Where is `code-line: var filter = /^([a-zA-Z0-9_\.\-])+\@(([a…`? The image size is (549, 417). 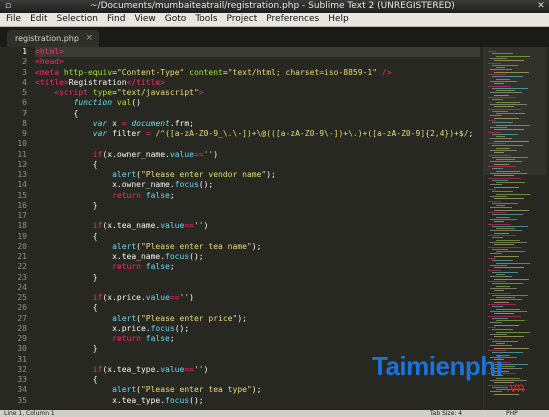 code-line: var filter = /^([a-zA-Z0-9_\.\-])+\@(([a… is located at coordinates (257, 134).